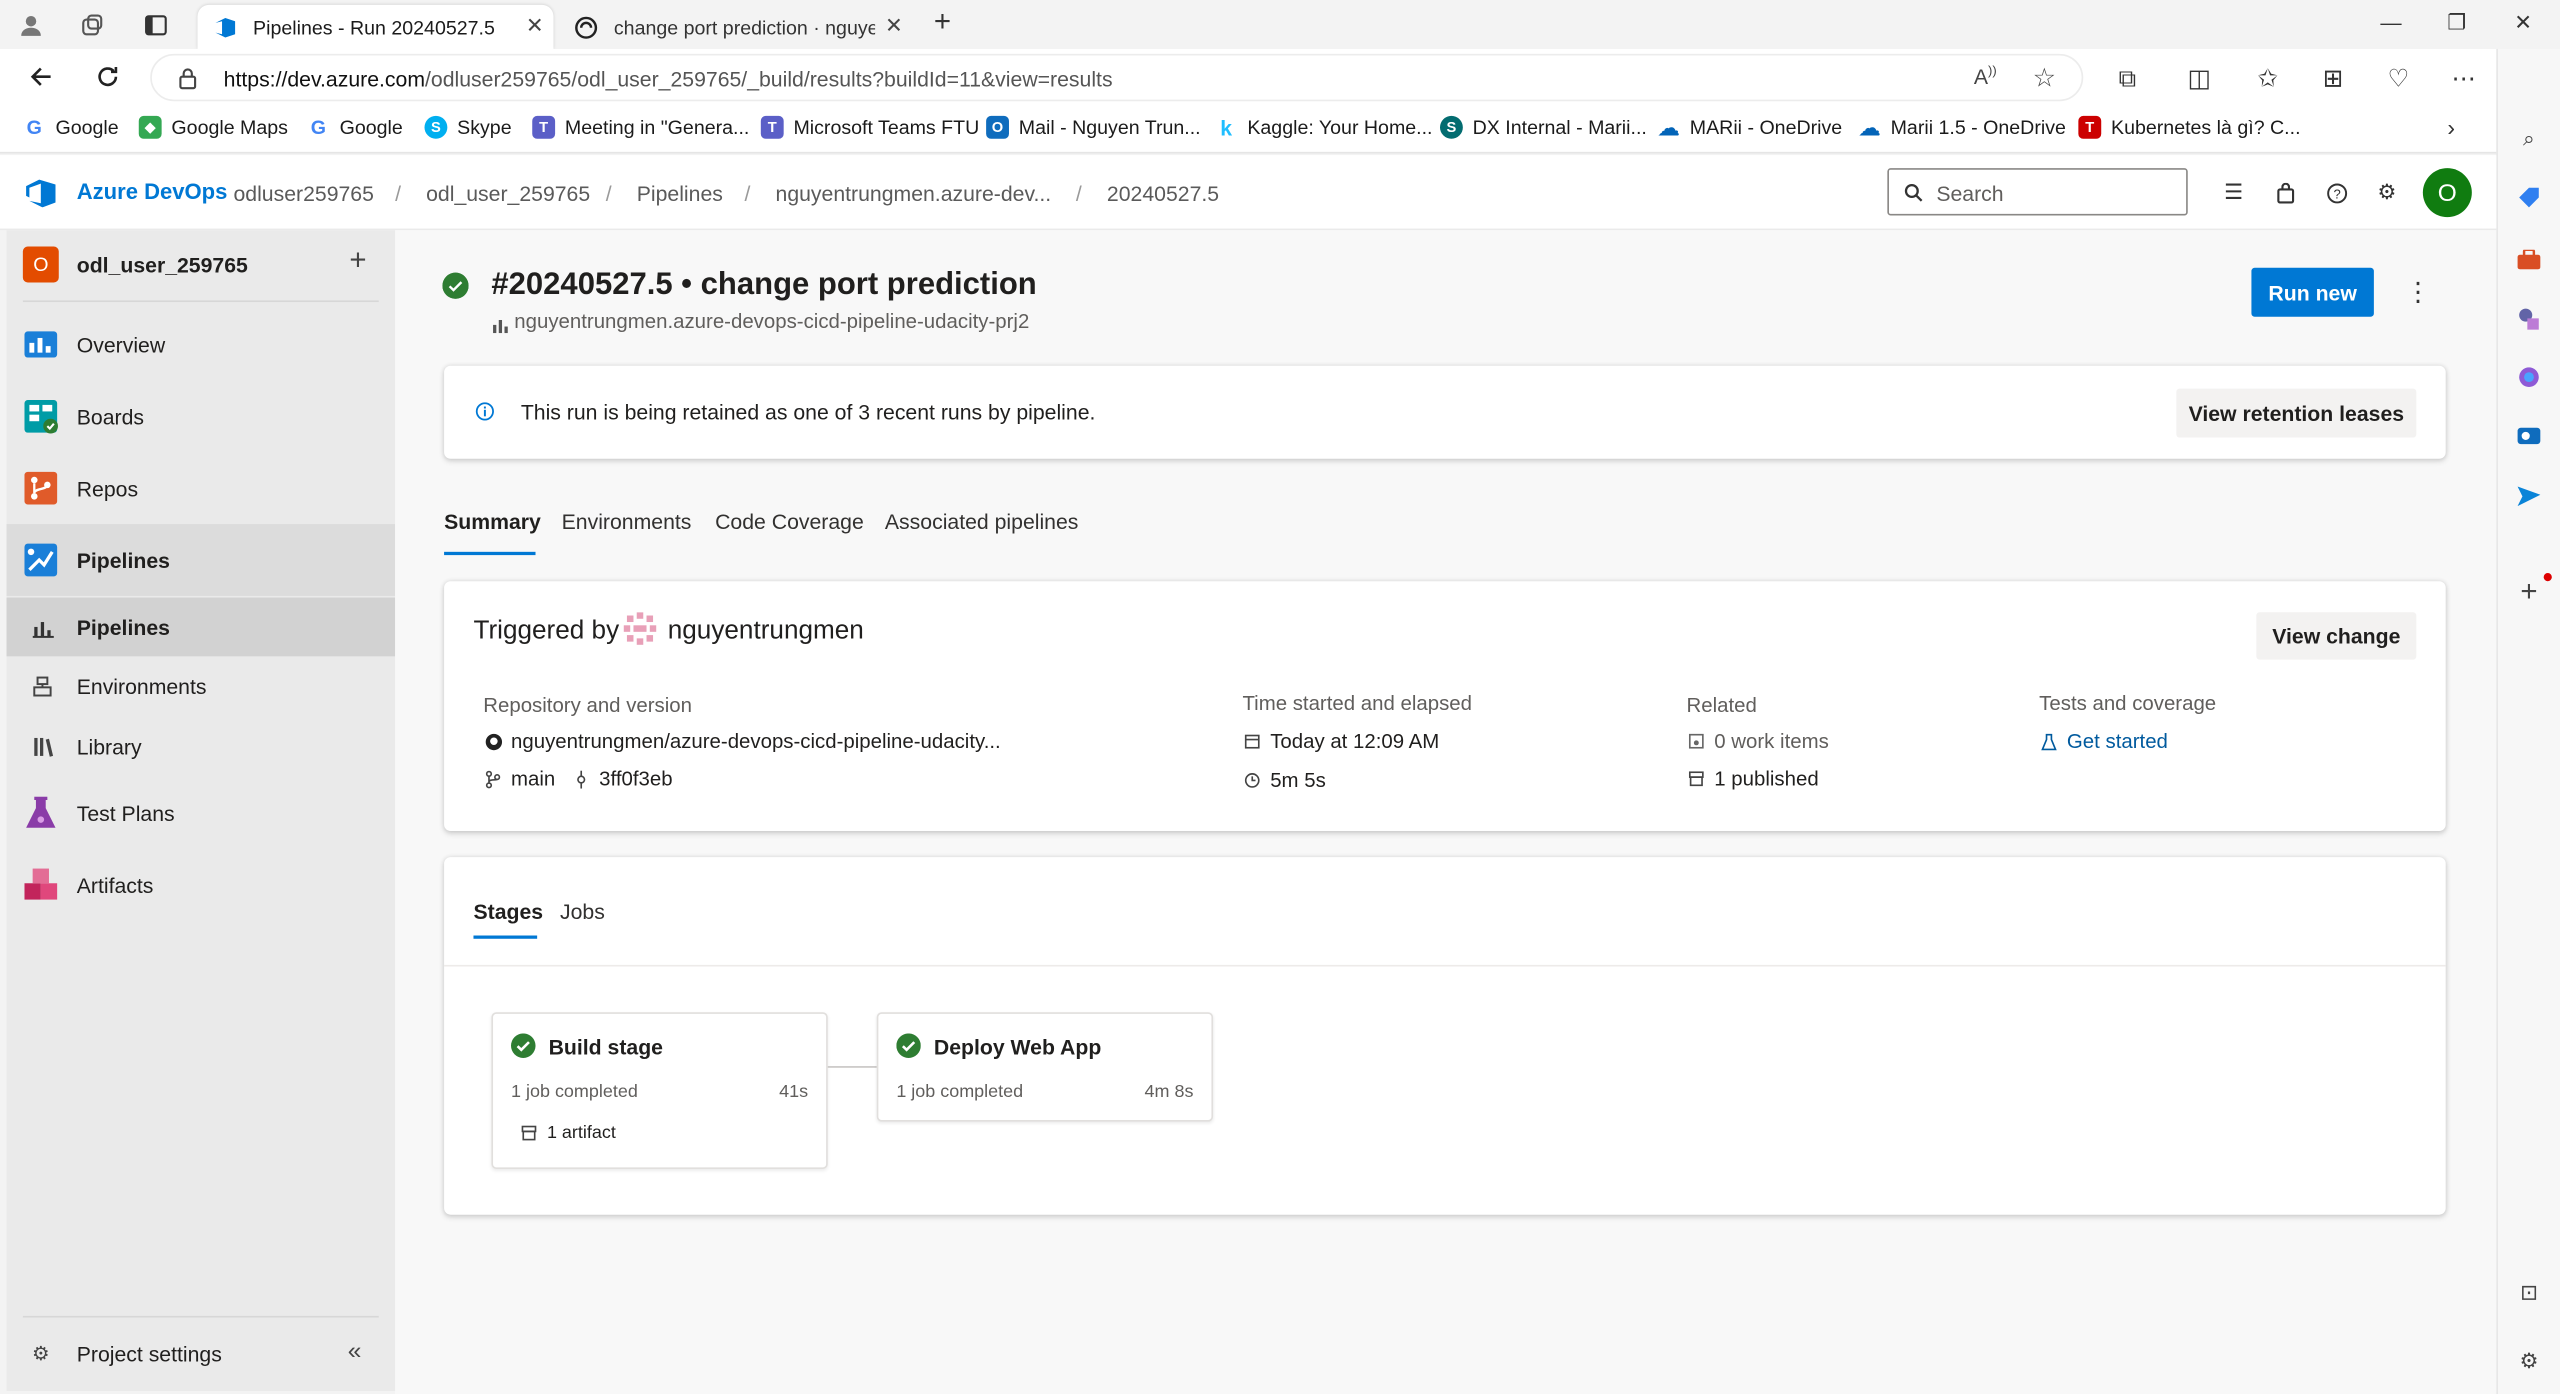 Image resolution: width=2560 pixels, height=1394 pixels. Describe the element at coordinates (2528, 1292) in the screenshot. I see `screenshot-icon: ⊡` at that location.